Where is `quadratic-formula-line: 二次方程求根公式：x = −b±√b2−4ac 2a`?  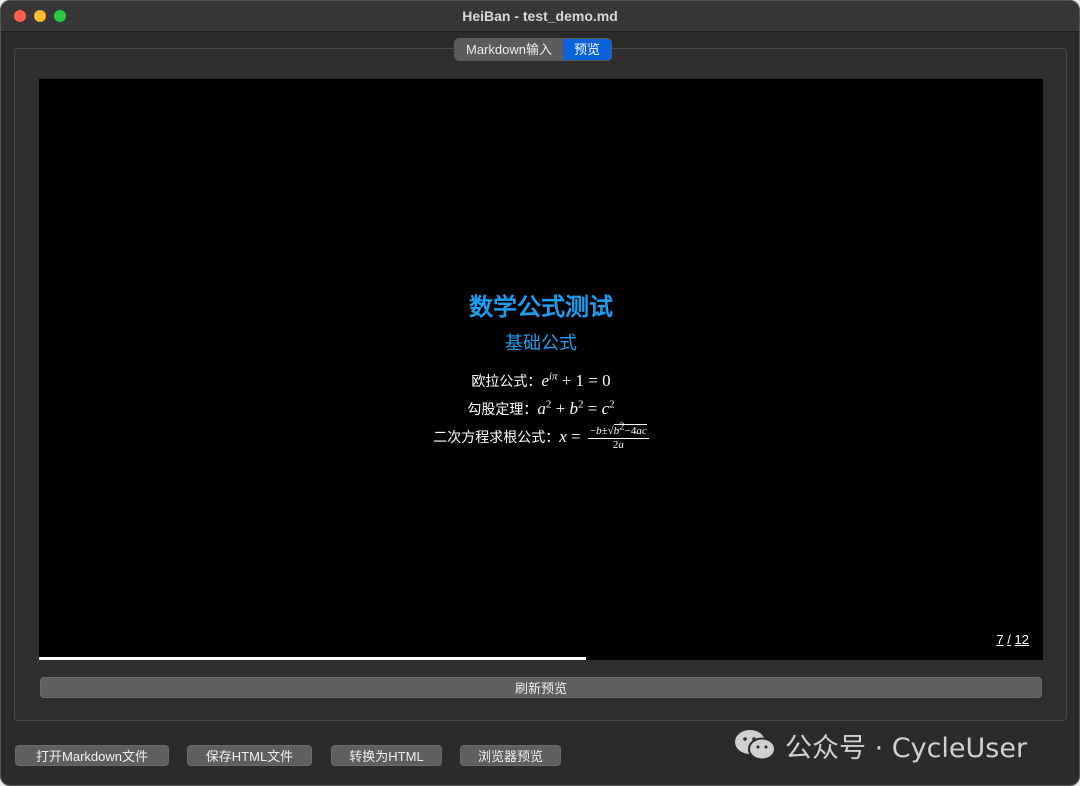
quadratic-formula-line: 二次方程求根公式：x = −b±√b2−4ac 2a is located at coordinates (541, 435).